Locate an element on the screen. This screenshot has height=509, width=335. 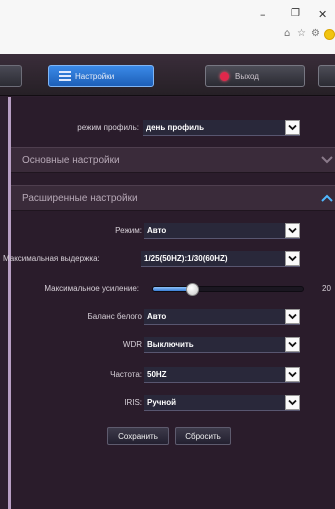
star-icon: ☆ is located at coordinates (301, 33).